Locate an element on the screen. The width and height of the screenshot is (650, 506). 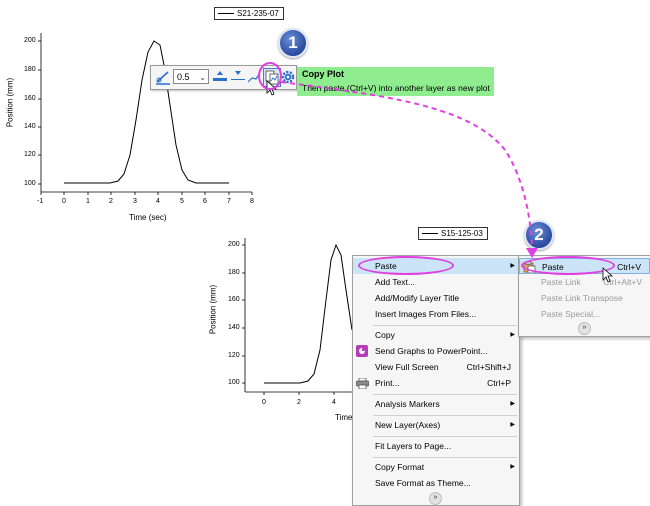
submenu-paste-highlight-ellipse is located at coordinates (568, 265).